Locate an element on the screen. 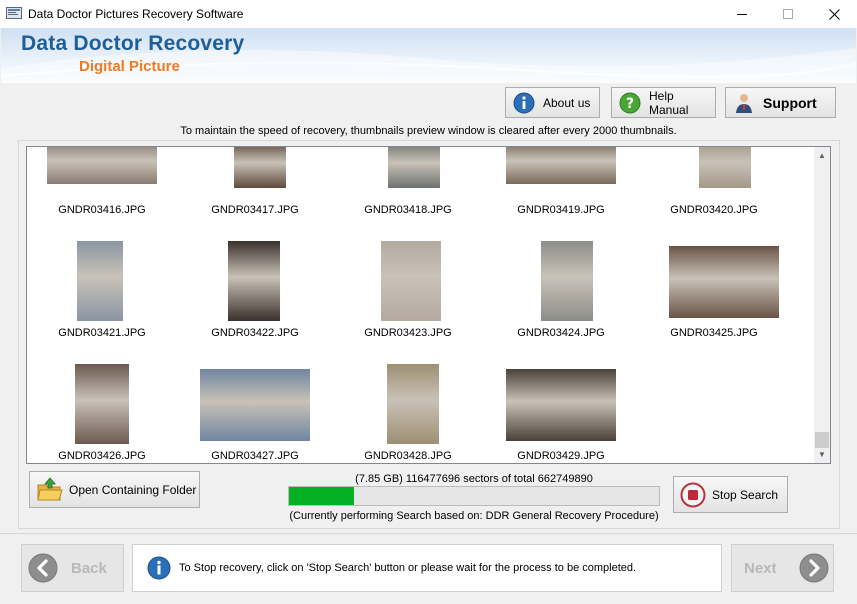 The image size is (857, 604). help-question-icon: ? is located at coordinates (630, 102).